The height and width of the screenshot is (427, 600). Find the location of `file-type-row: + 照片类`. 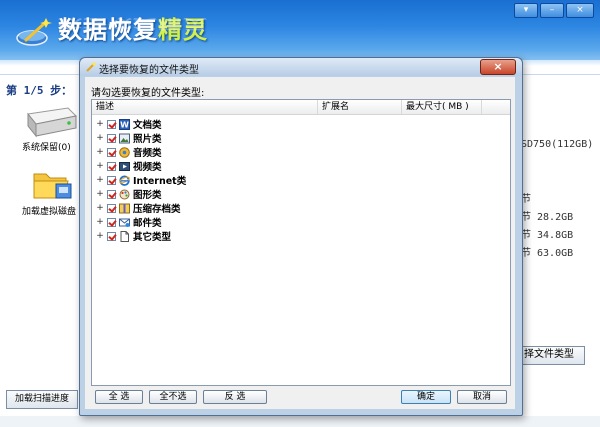

file-type-row: + 照片类 is located at coordinates (129, 138).